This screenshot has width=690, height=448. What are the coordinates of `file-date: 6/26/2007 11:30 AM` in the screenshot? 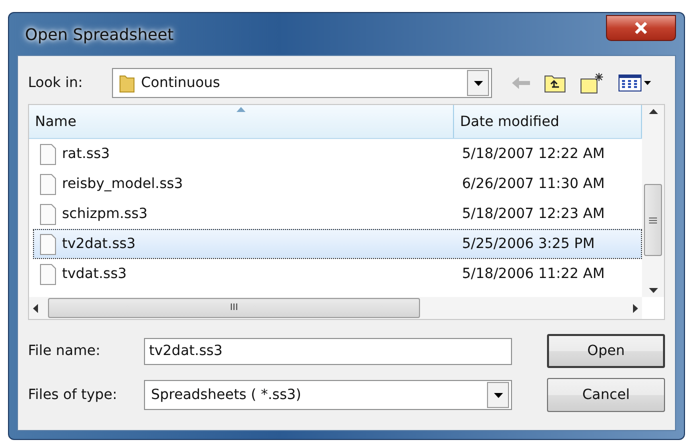 It's located at (533, 184).